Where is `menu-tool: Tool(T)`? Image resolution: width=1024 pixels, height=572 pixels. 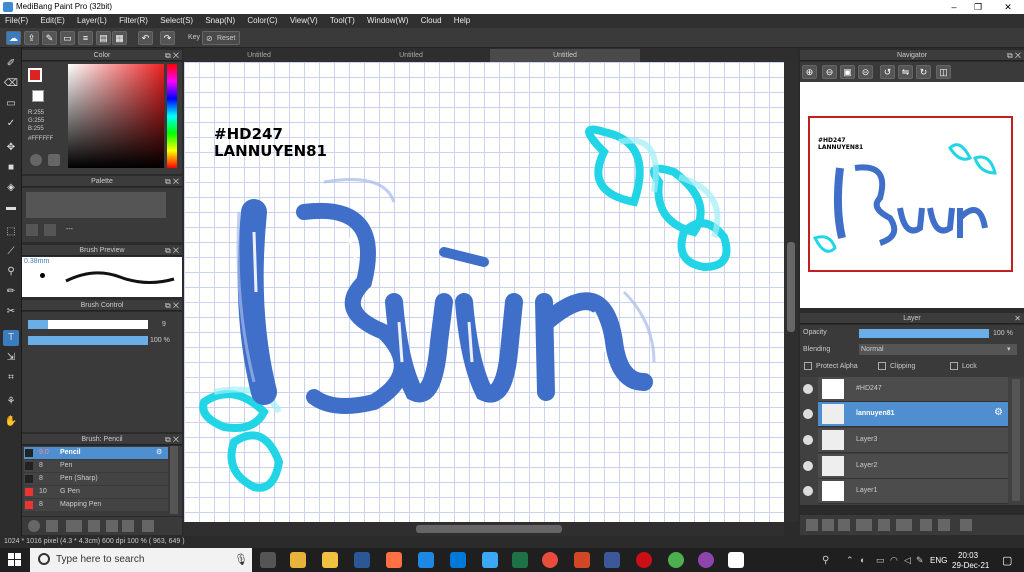
menu-tool: Tool(T) is located at coordinates (342, 20).